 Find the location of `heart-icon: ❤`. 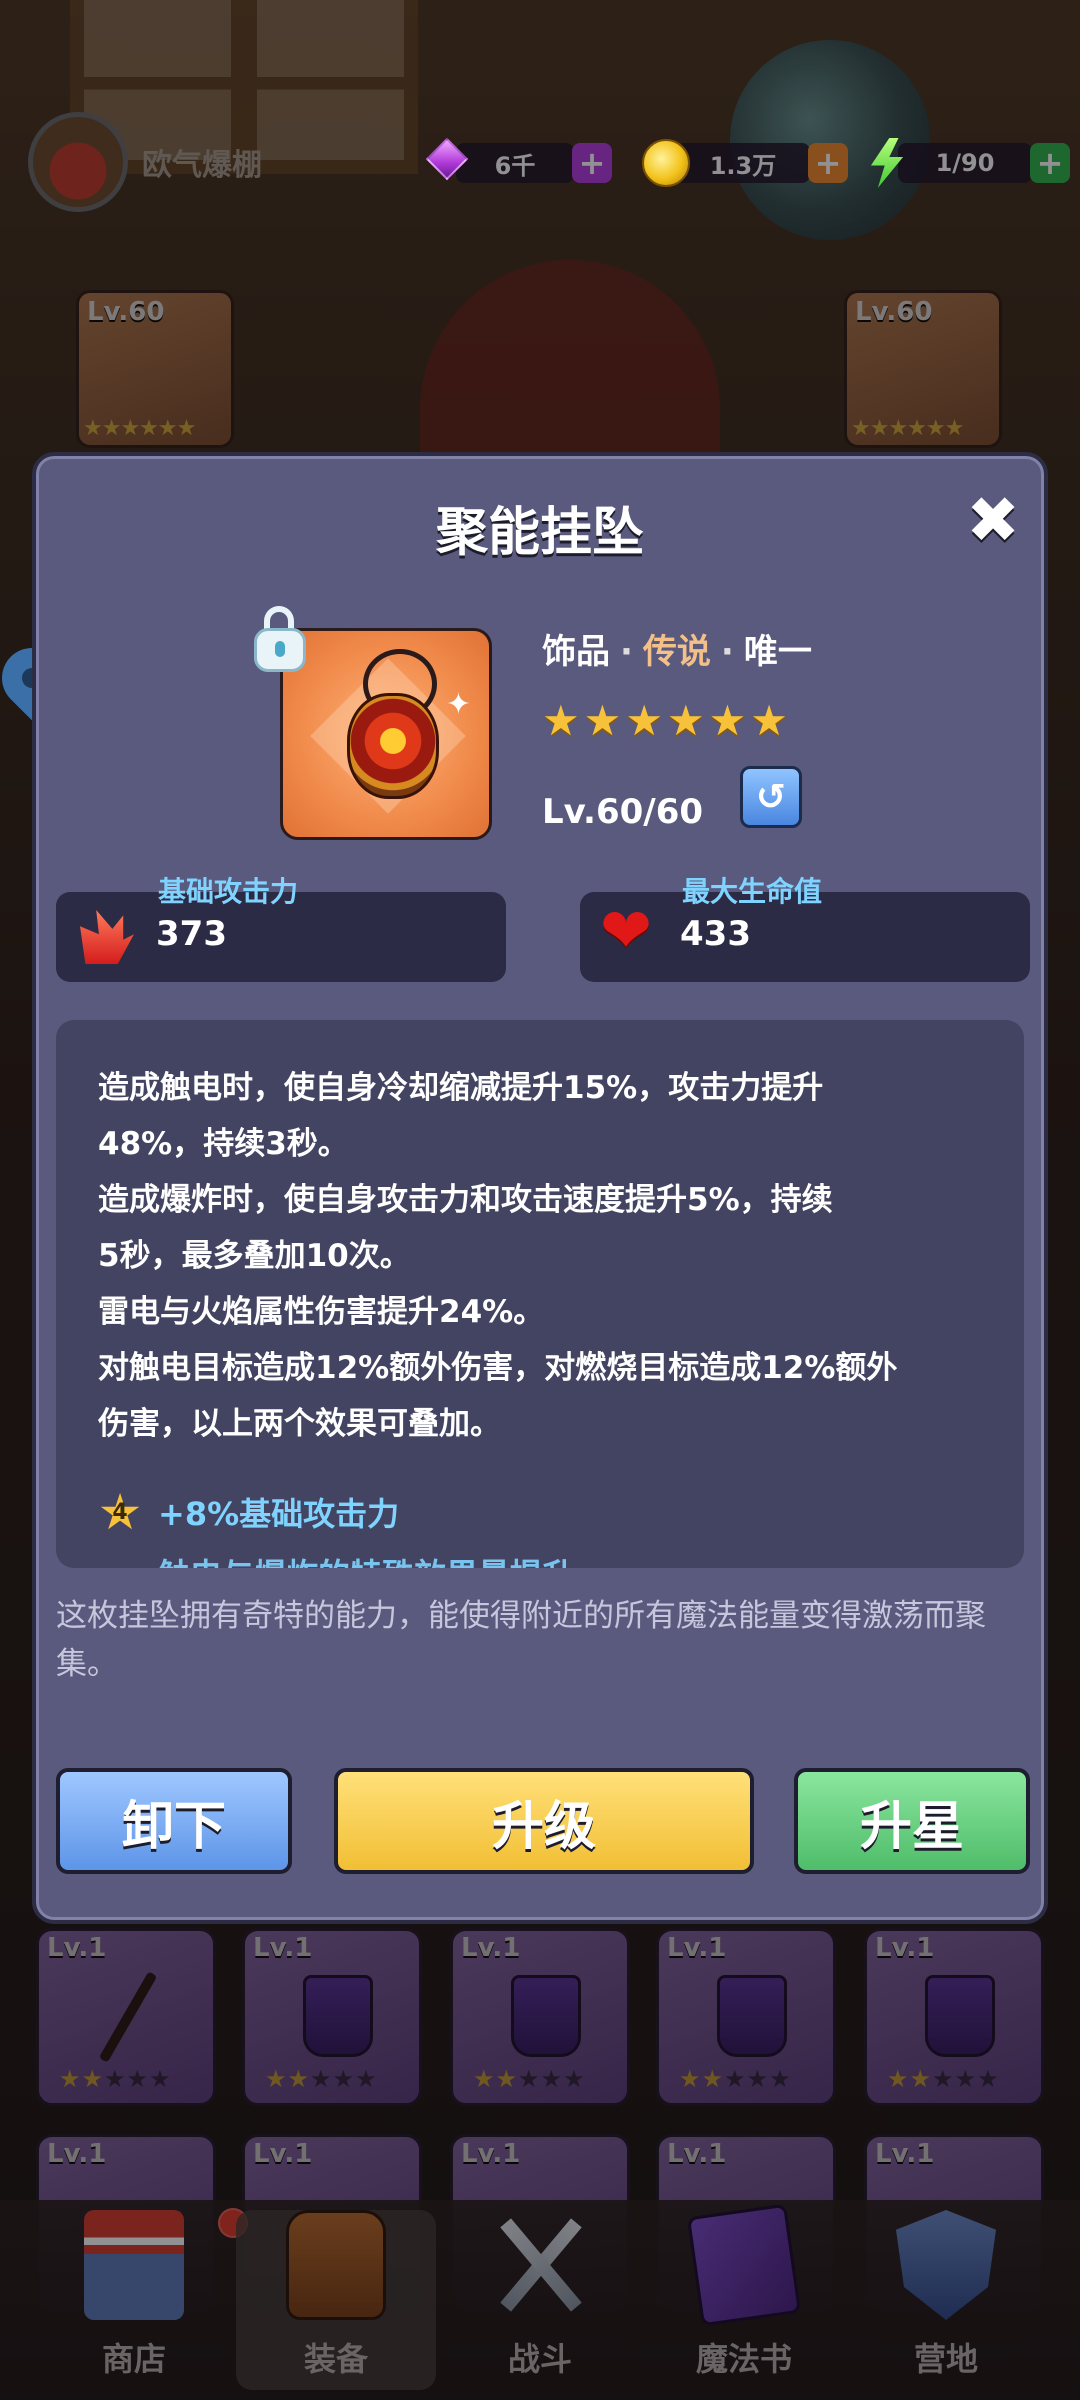

heart-icon: ❤ is located at coordinates (626, 930).